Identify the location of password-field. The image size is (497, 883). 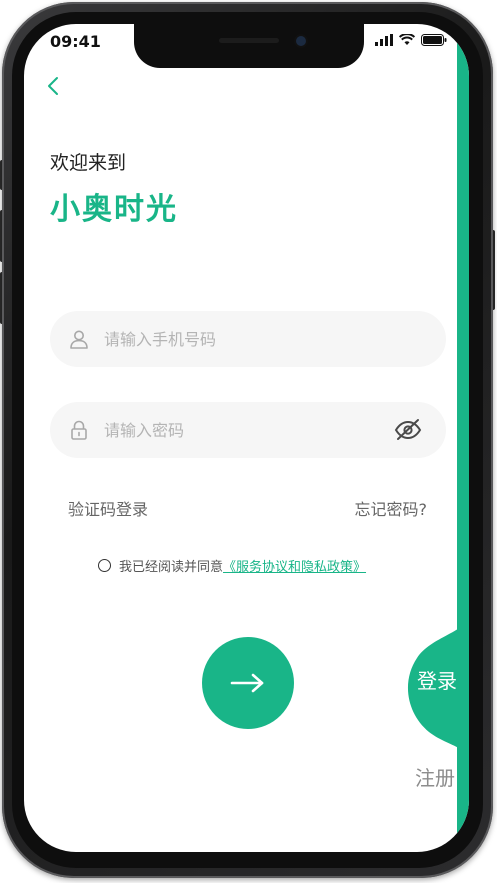
(248, 430).